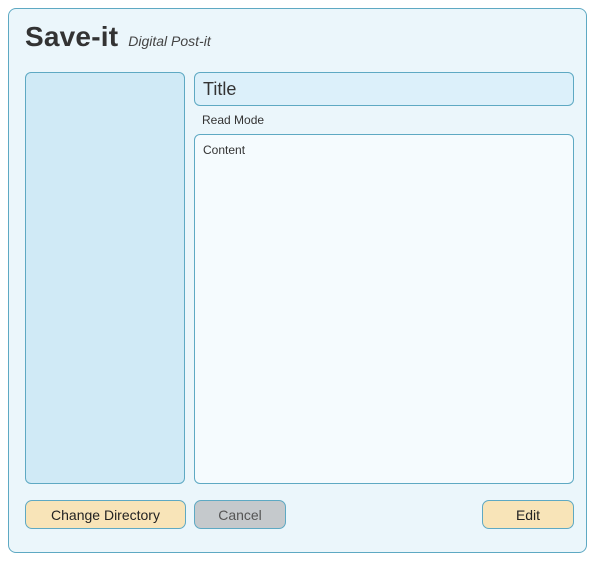  I want to click on app-header: Save-it Digital Post-it, so click(118, 37).